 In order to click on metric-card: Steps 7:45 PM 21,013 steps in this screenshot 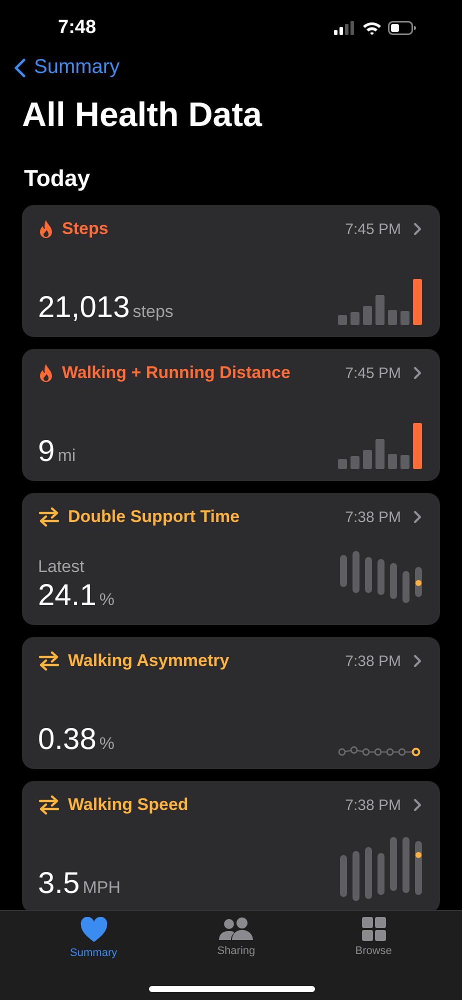, I will do `click(231, 271)`.